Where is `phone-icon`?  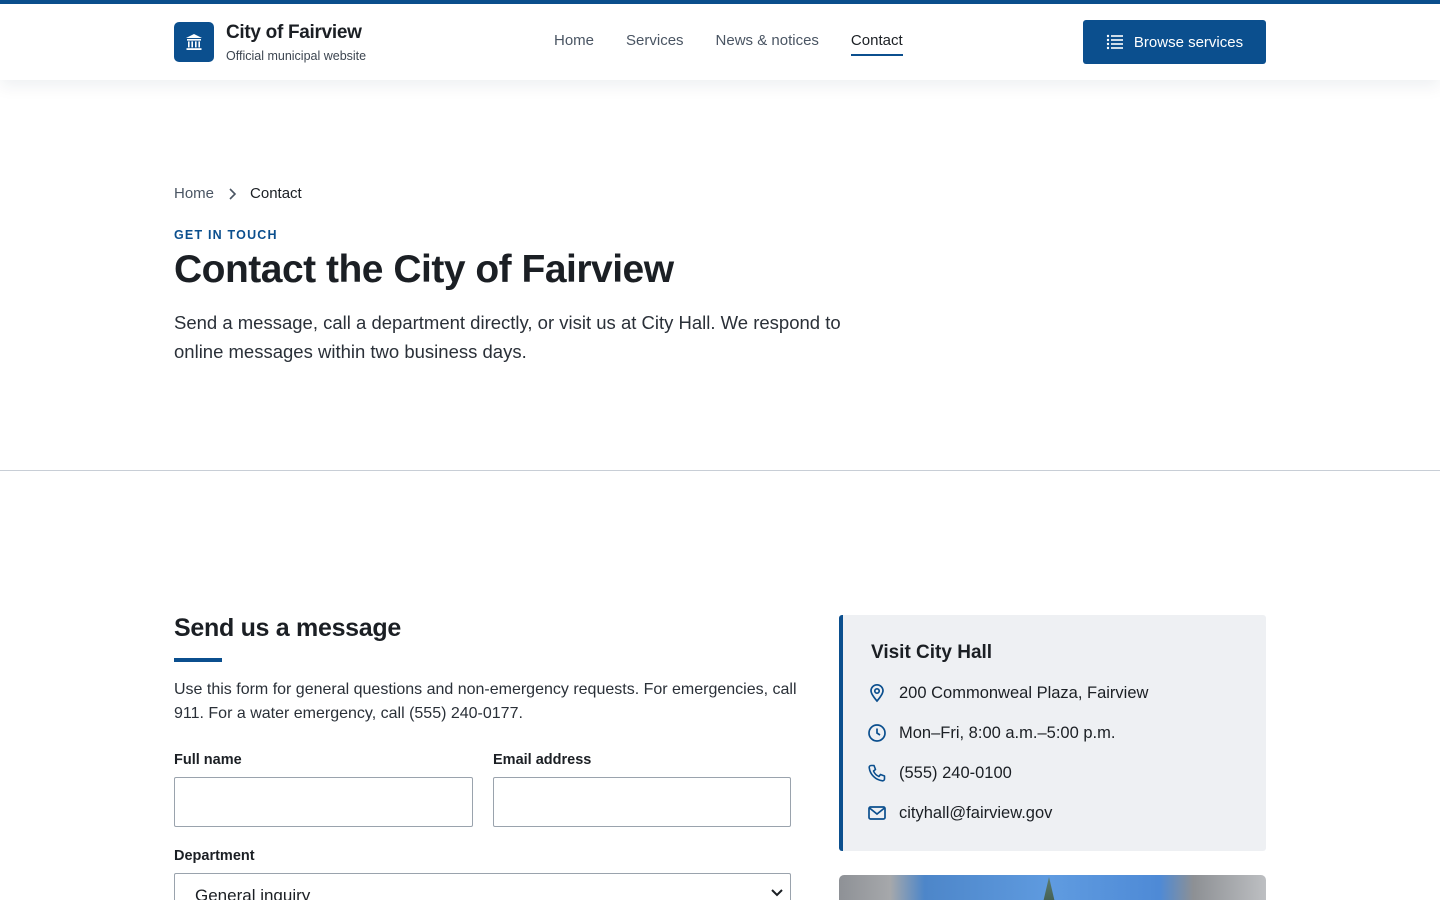
phone-icon is located at coordinates (877, 773).